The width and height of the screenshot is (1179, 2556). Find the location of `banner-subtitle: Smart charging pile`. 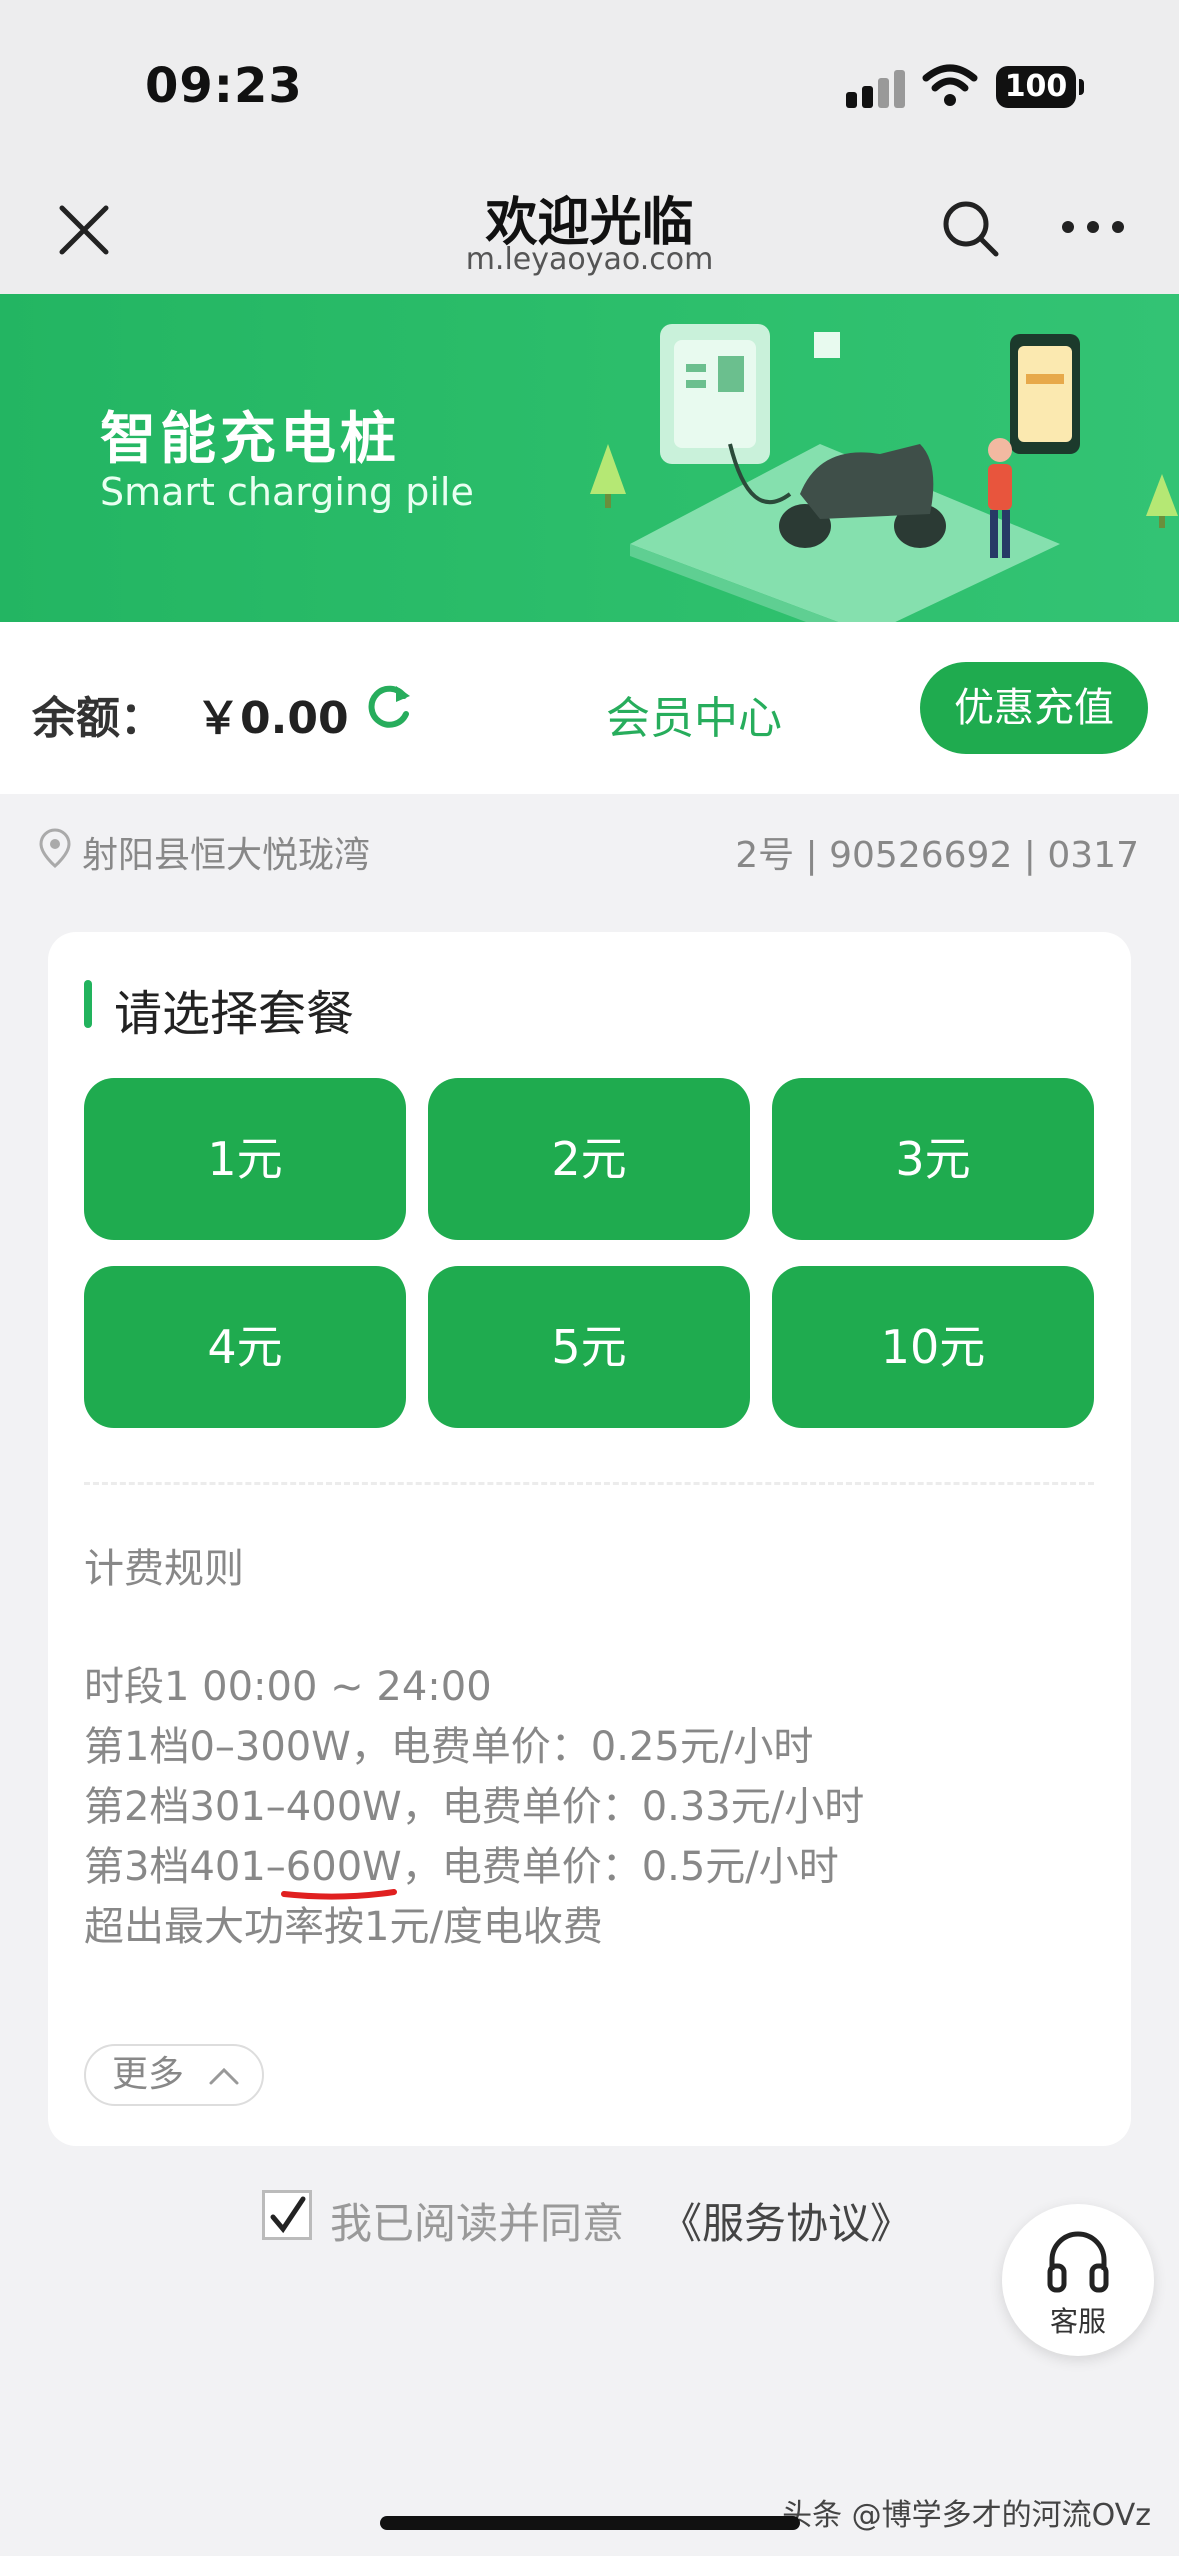

banner-subtitle: Smart charging pile is located at coordinates (287, 492).